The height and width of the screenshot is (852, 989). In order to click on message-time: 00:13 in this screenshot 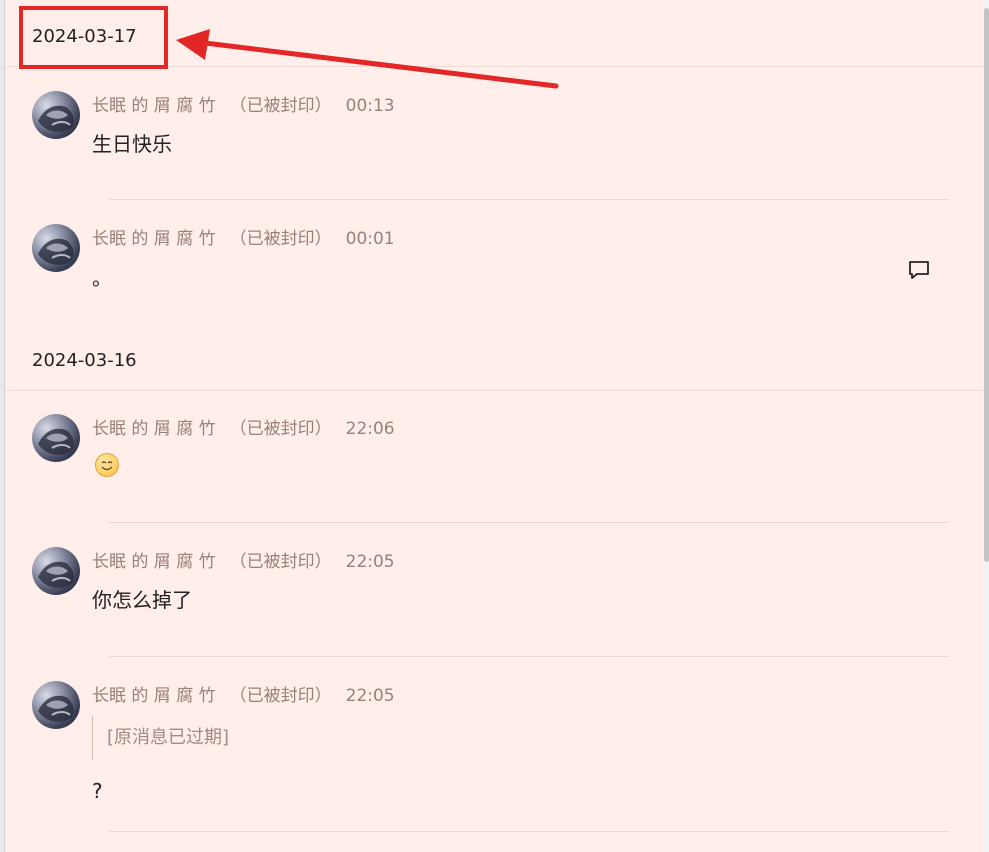, I will do `click(370, 106)`.